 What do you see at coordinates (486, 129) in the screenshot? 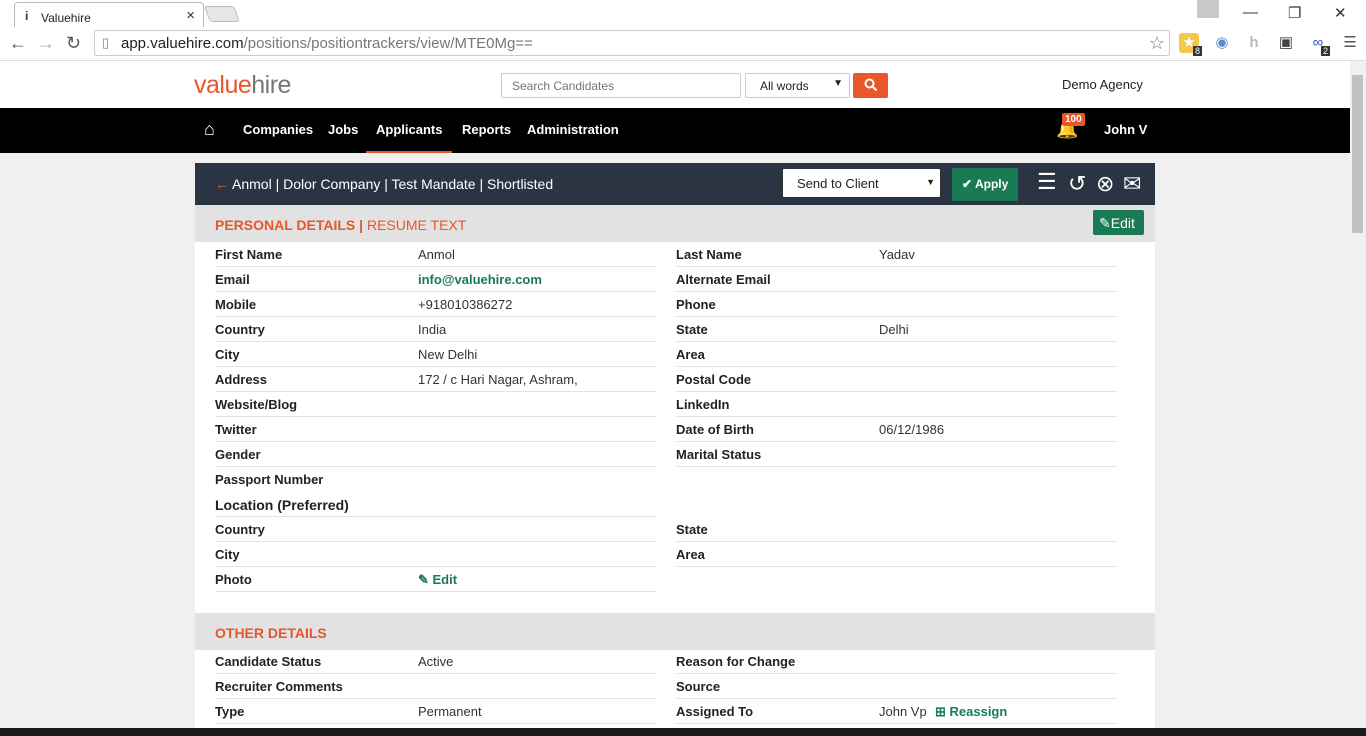
I see `nav-reports: Reports` at bounding box center [486, 129].